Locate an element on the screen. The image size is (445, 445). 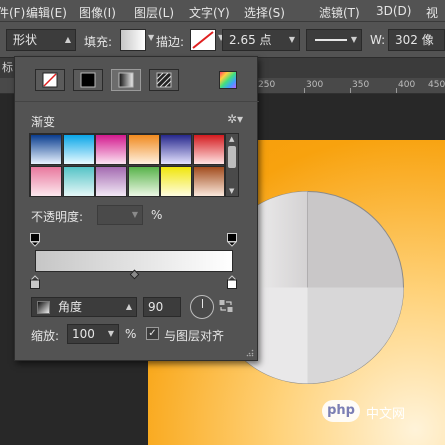
stroke-label: 描边: is located at coordinates (170, 42).